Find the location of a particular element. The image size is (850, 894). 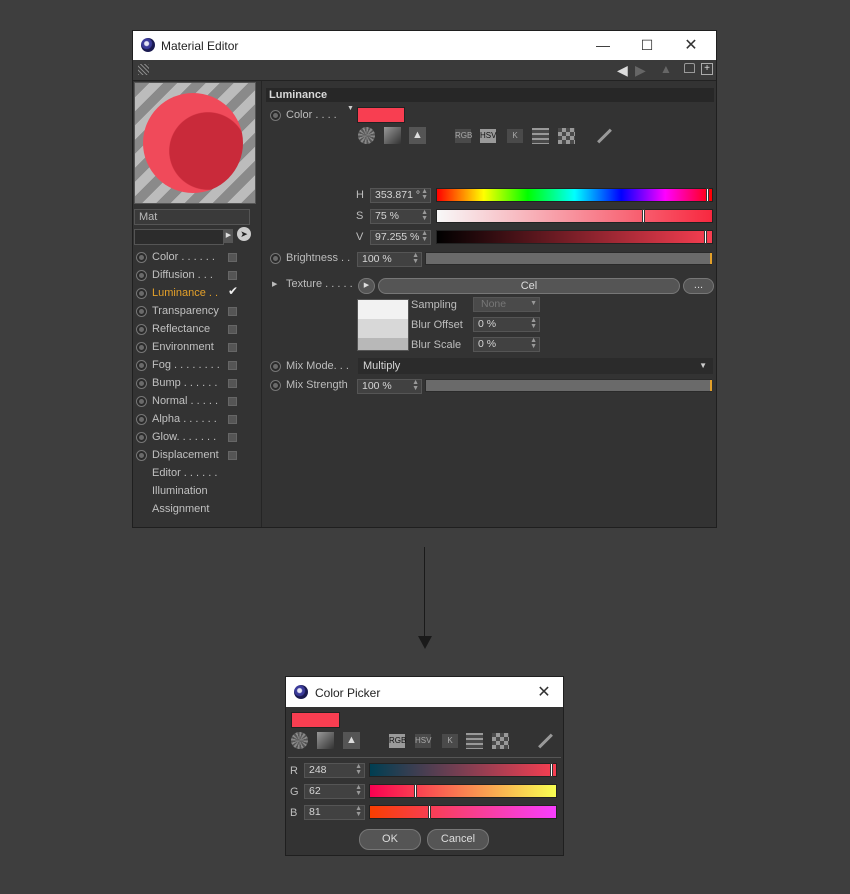

color-radio is located at coordinates (275, 115).